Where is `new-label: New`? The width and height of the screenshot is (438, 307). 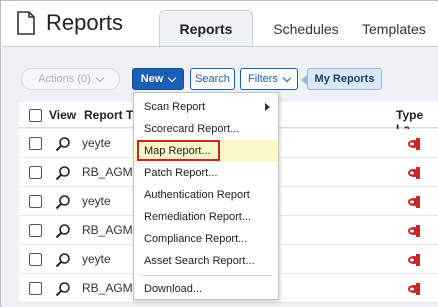
new-label: New is located at coordinates (152, 79).